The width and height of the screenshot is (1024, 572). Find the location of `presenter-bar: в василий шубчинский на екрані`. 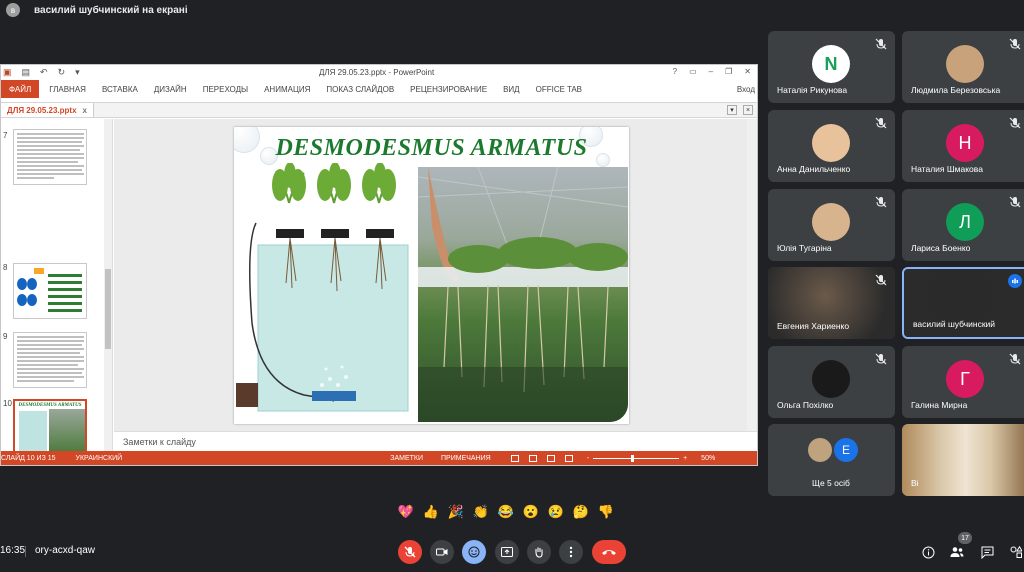

presenter-bar: в василий шубчинский на екрані is located at coordinates (512, 10).